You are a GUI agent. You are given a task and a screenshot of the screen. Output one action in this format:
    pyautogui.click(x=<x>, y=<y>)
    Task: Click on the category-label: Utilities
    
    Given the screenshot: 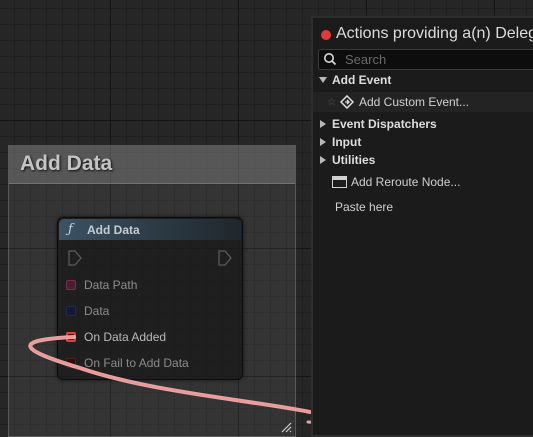 What is the action you would take?
    pyautogui.click(x=354, y=160)
    